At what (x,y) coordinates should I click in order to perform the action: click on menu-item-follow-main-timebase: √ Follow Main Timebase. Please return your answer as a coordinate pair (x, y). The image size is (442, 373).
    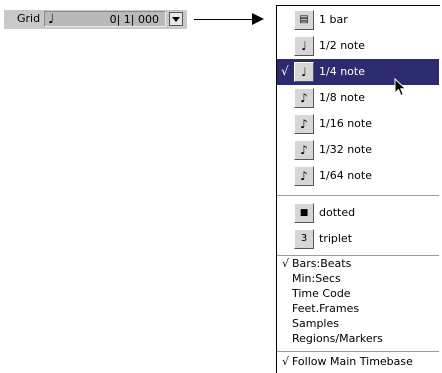
    Looking at the image, I should click on (347, 362).